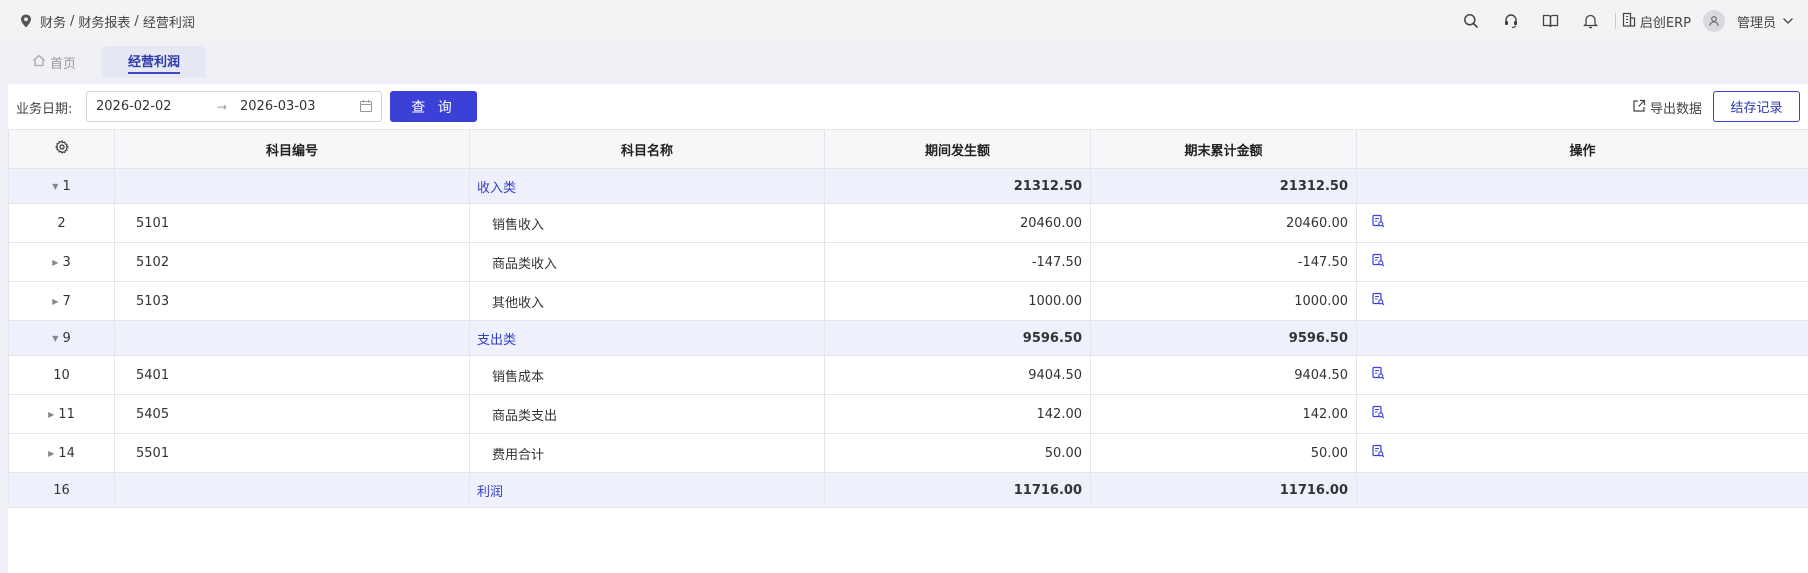  I want to click on account-name-cell: 费用合计, so click(647, 453).